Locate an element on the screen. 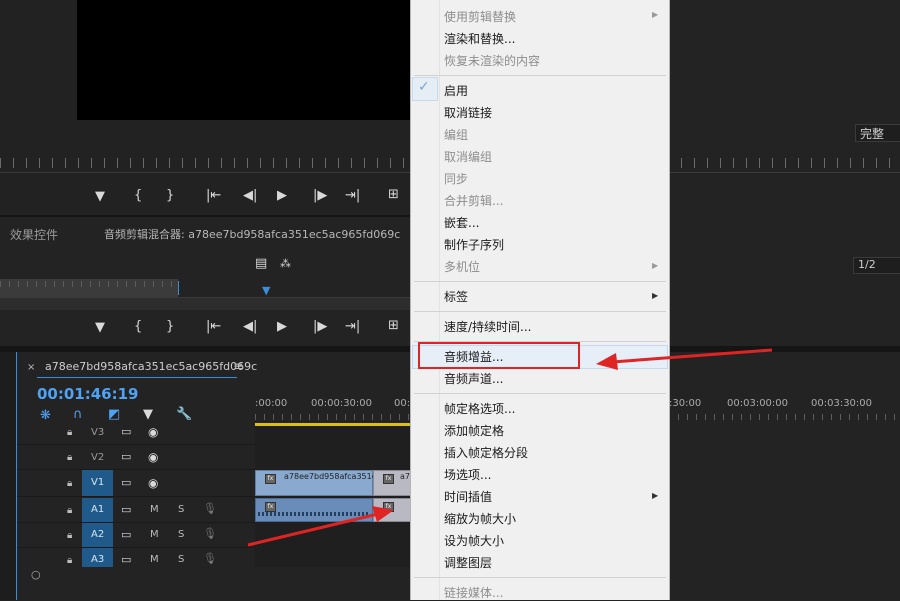  arrow-to-audio-gain is located at coordinates (684, 359).